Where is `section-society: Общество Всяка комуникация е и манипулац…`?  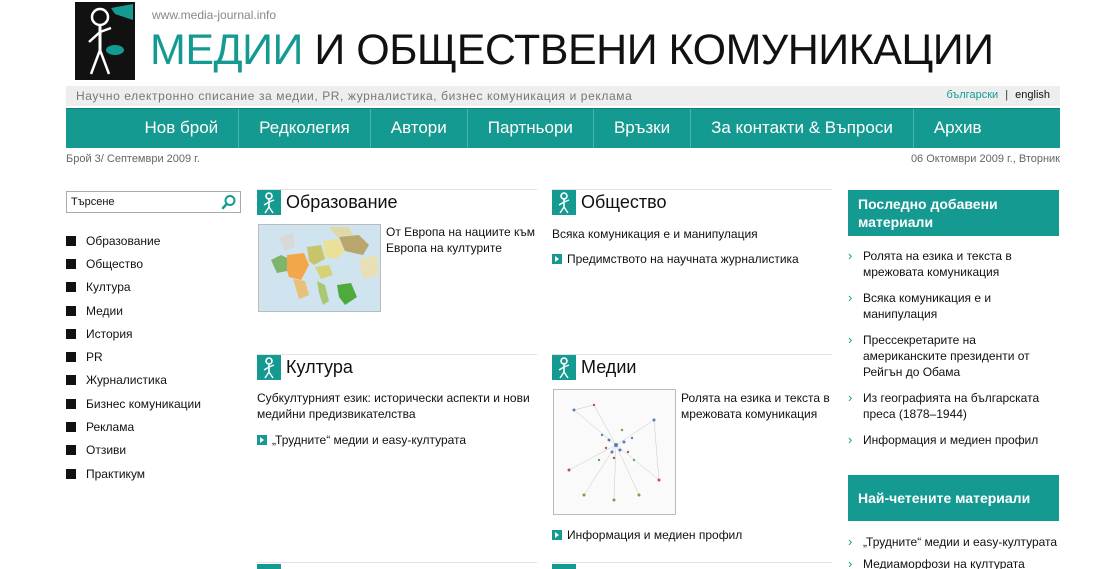
section-society: Общество Всяка комуникация е и манипулац… is located at coordinates (692, 264).